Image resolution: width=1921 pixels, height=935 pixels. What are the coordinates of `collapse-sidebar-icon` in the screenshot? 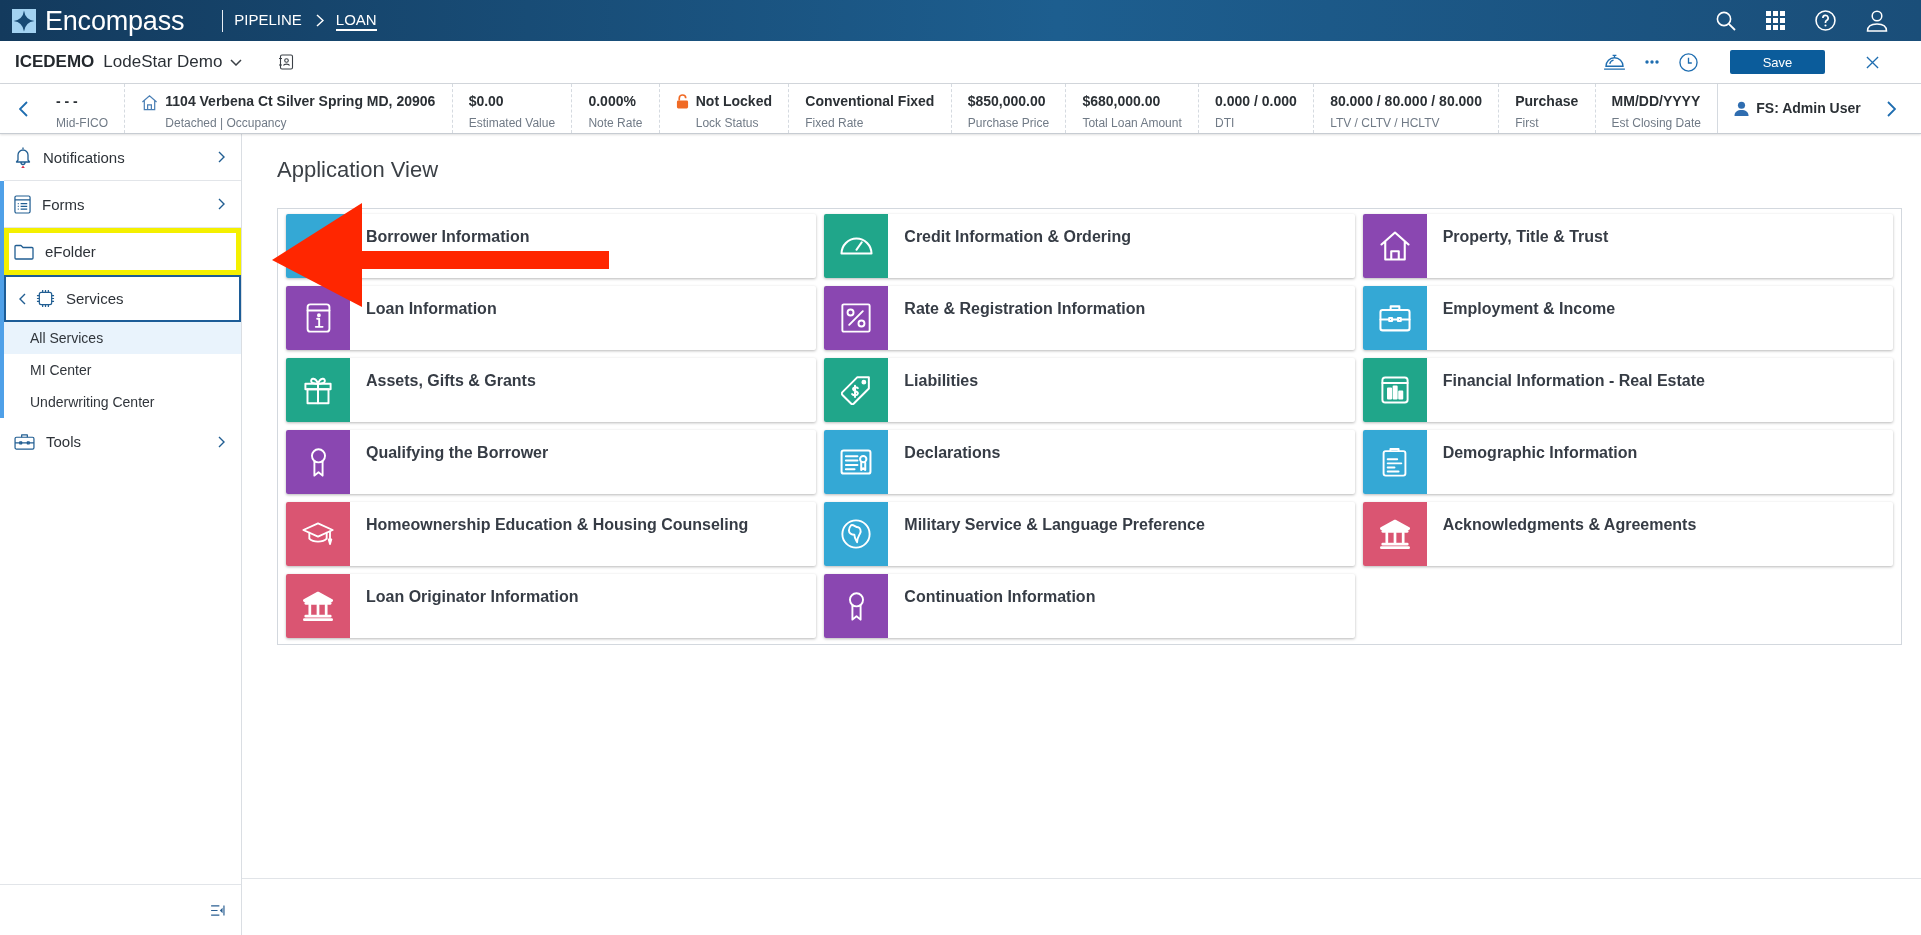 It's located at (218, 910).